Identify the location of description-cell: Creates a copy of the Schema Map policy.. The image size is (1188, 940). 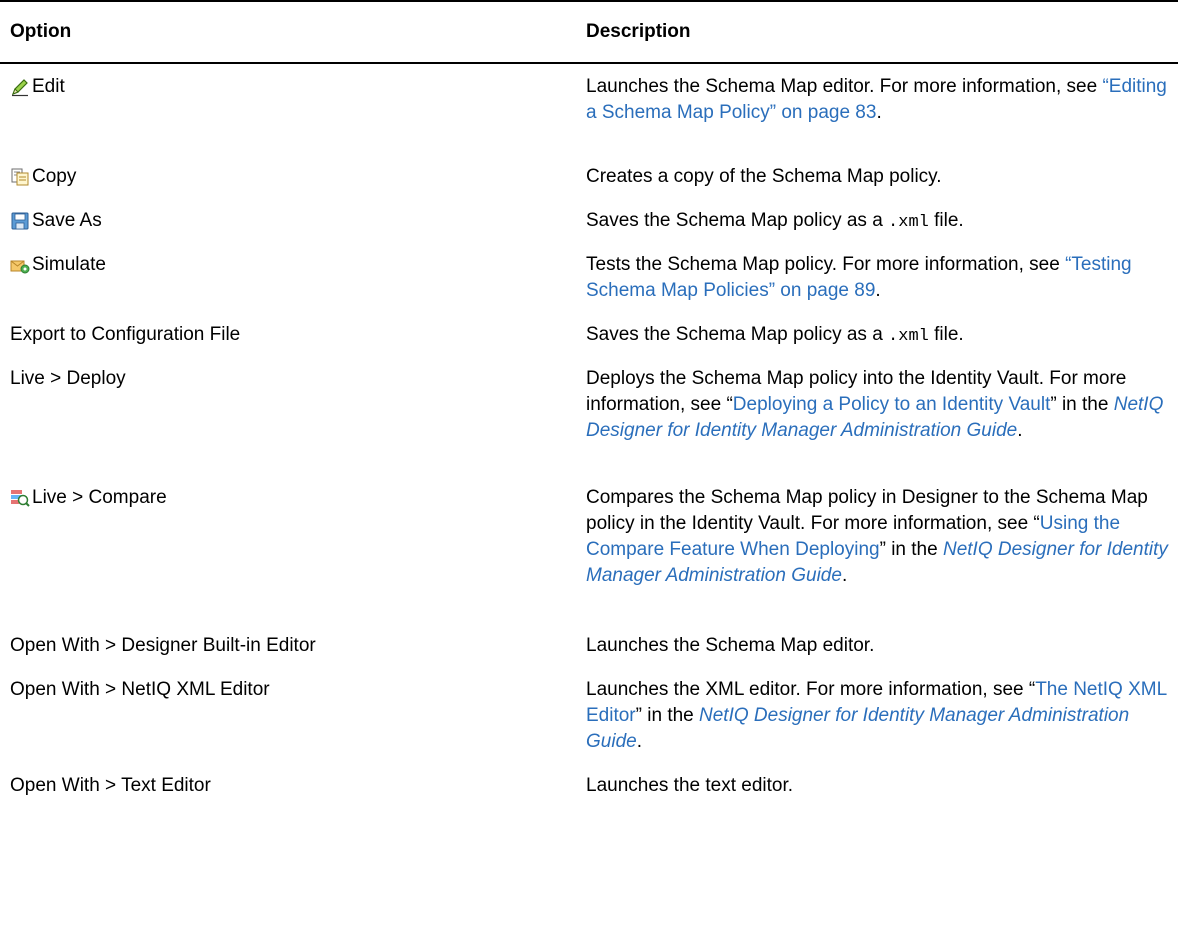
(764, 176).